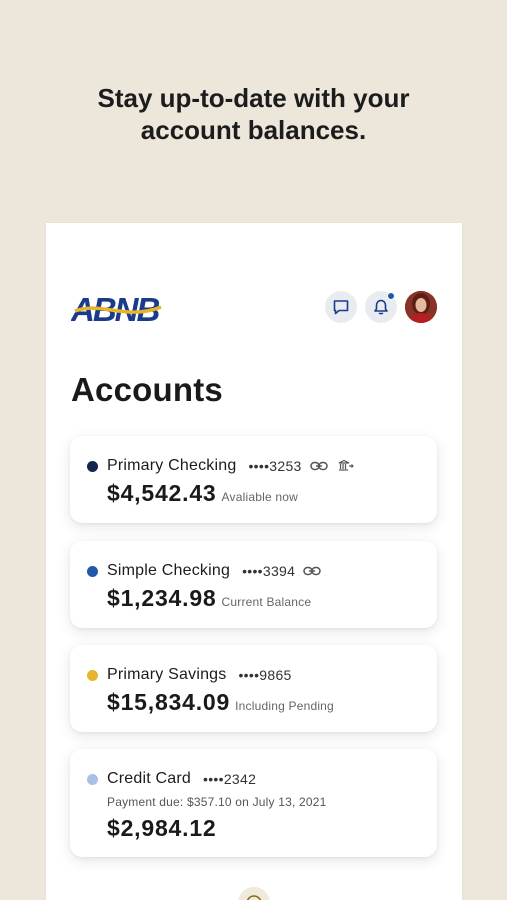 Image resolution: width=507 pixels, height=900 pixels. I want to click on bank-transfer-icon, so click(346, 466).